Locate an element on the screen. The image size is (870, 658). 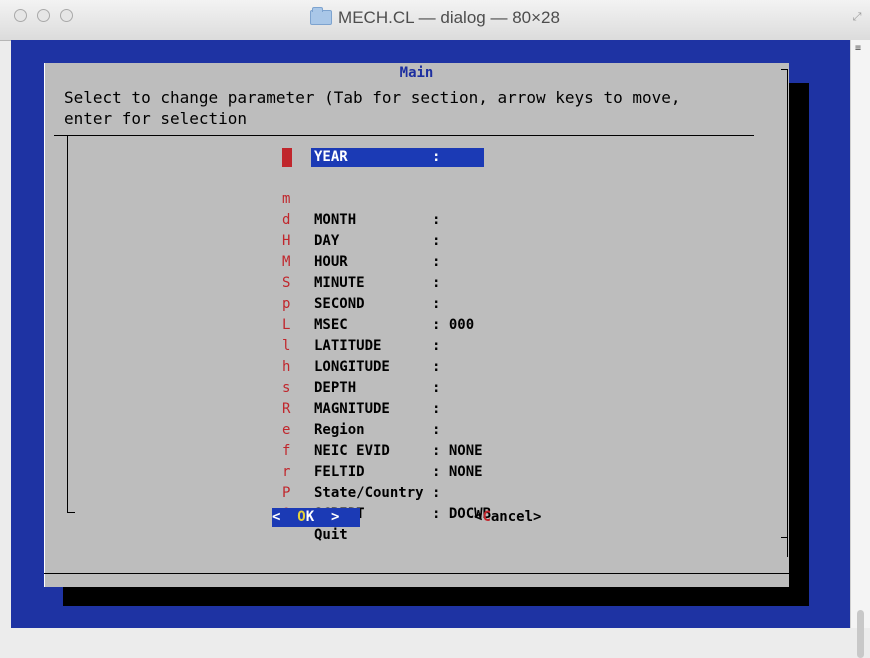
menu-item: p MSEC : 000 is located at coordinates (259, 303).